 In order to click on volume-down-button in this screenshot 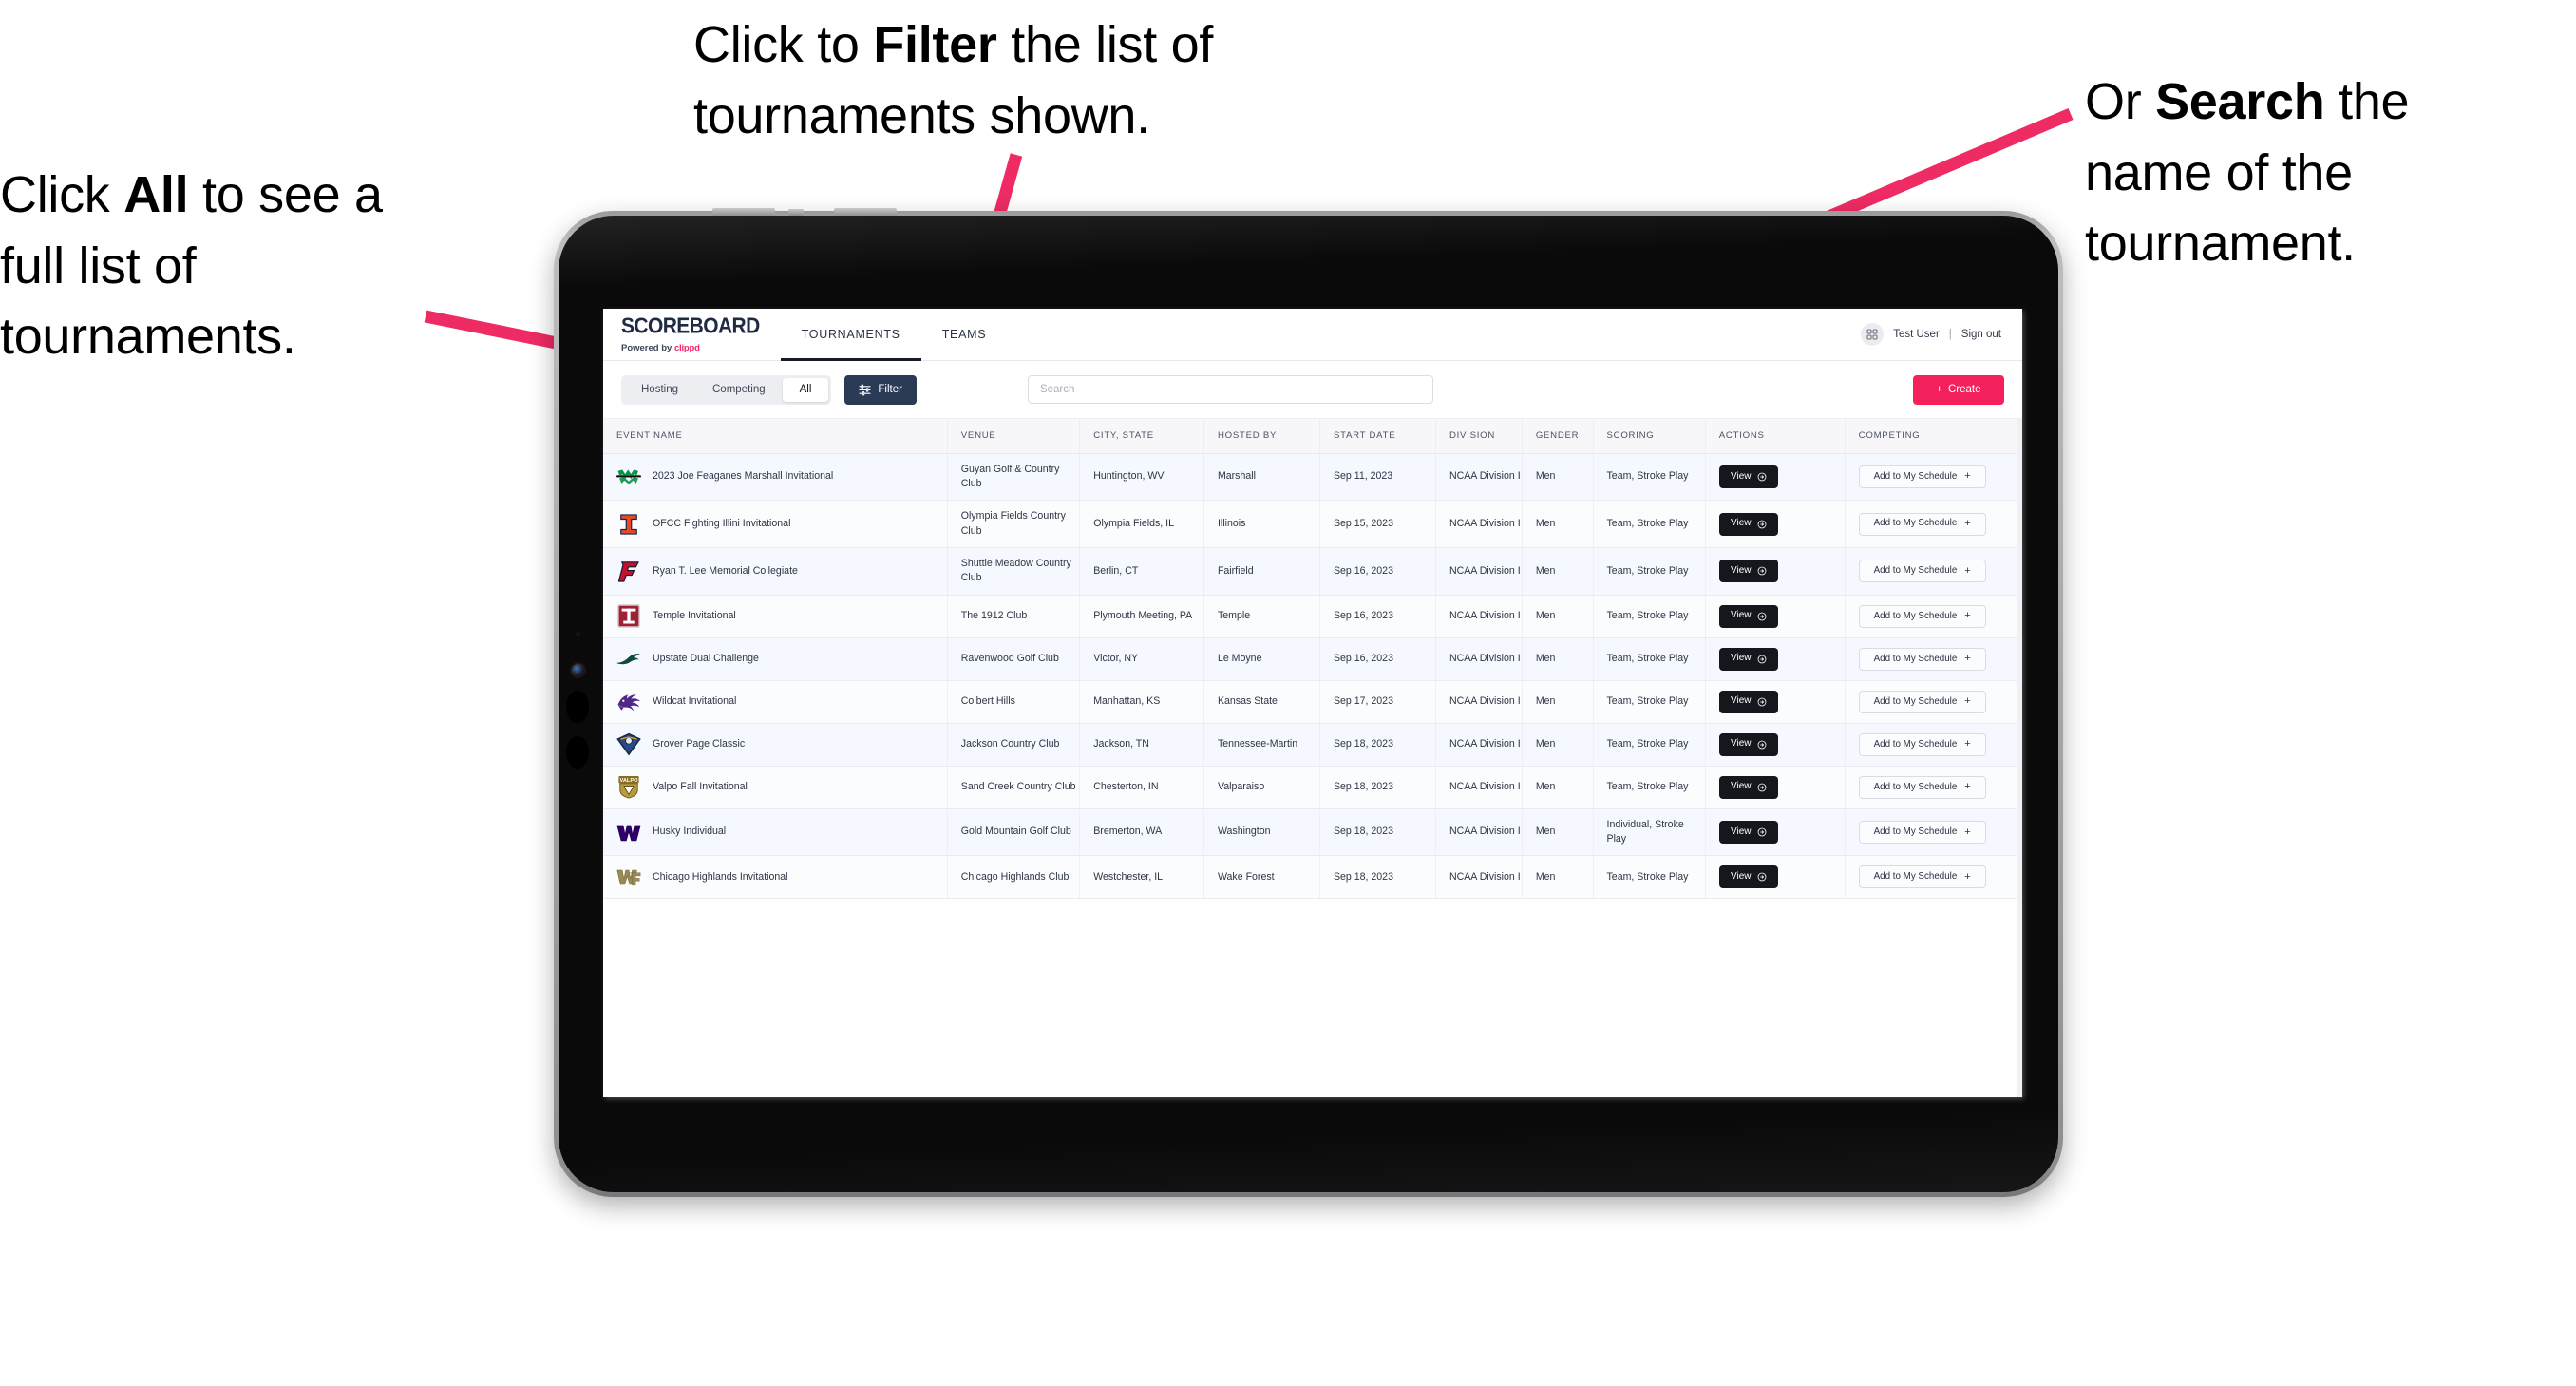, I will do `click(577, 752)`.